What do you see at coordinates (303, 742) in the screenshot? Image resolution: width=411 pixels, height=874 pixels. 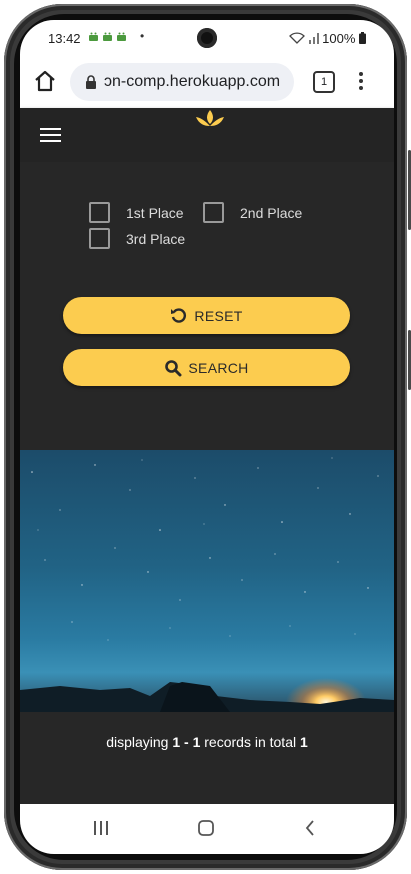 I see `records-total: 1` at bounding box center [303, 742].